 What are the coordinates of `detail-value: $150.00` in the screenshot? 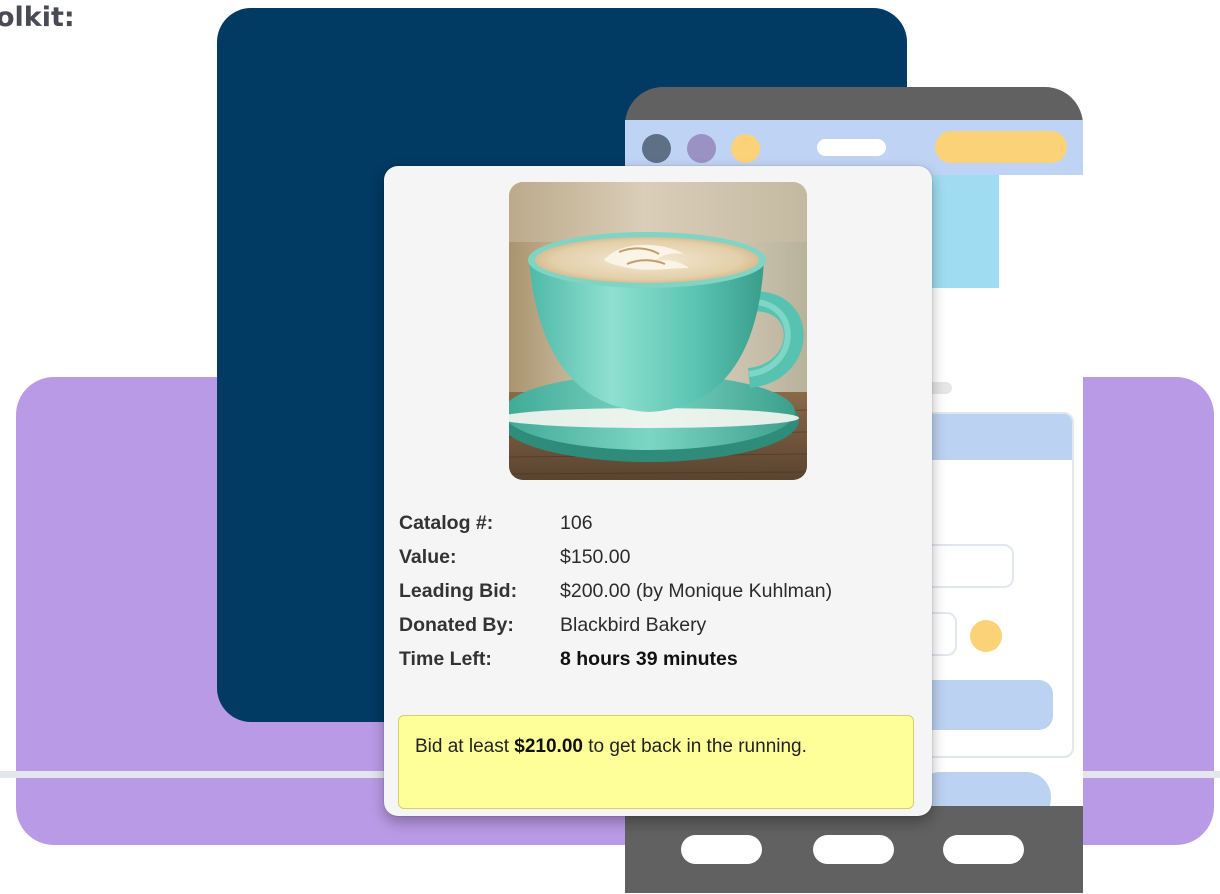 It's located at (595, 557).